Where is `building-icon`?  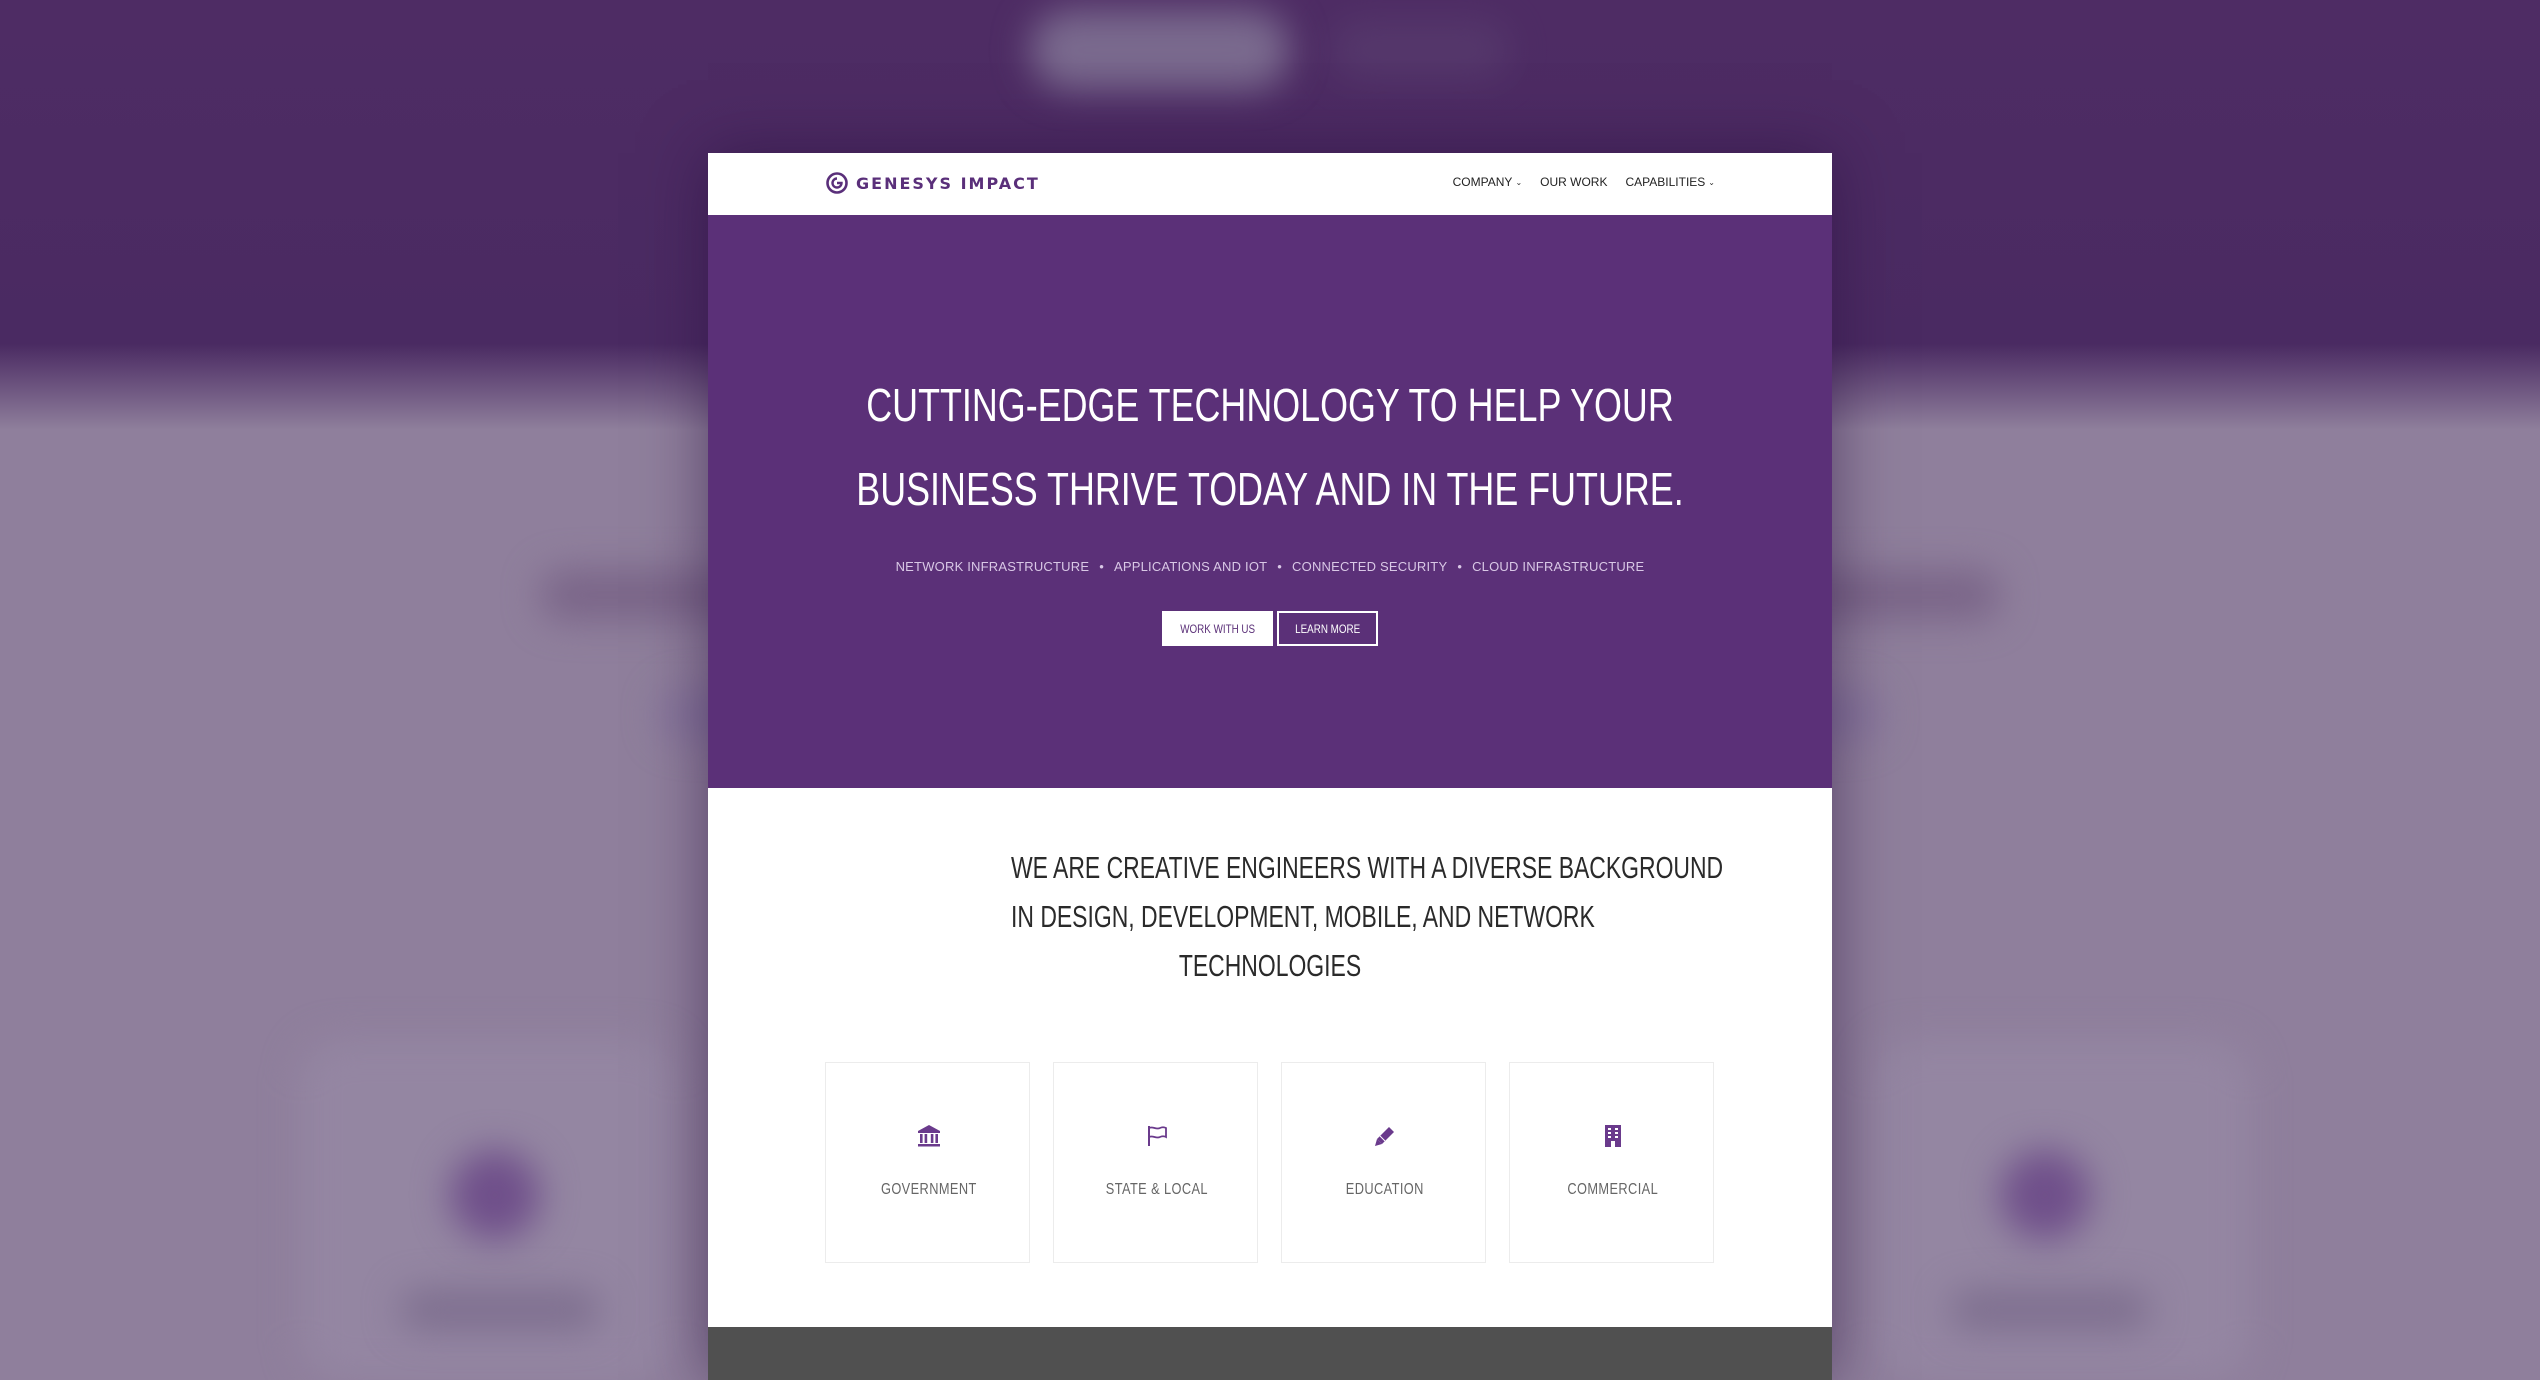
building-icon is located at coordinates (1612, 1136).